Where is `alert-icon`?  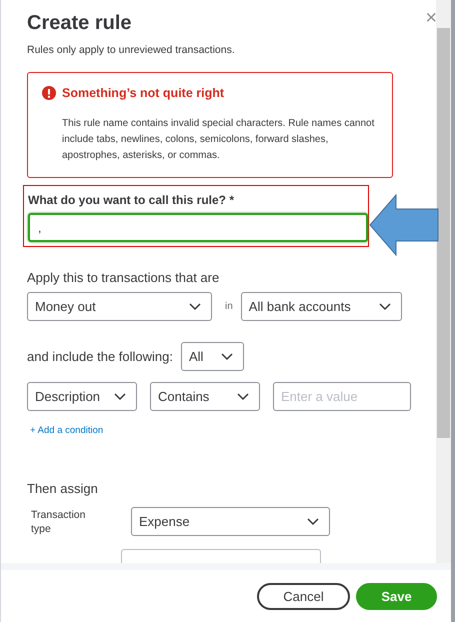 alert-icon is located at coordinates (49, 93).